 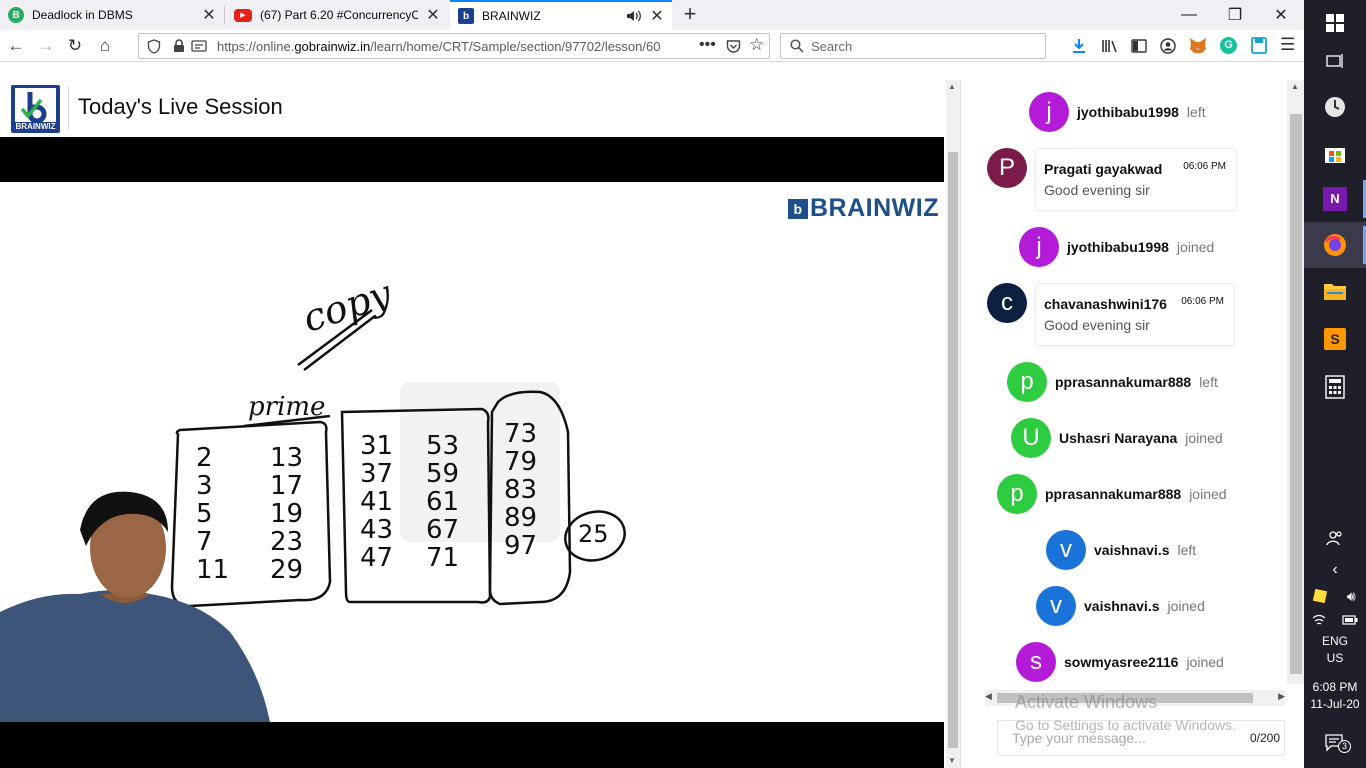 What do you see at coordinates (180, 106) in the screenshot?
I see `page-title: Today's Live Session` at bounding box center [180, 106].